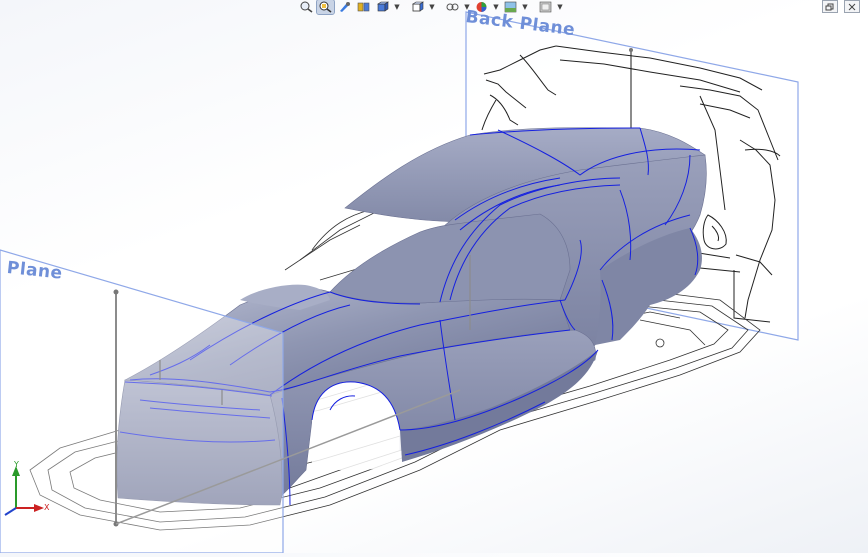 The width and height of the screenshot is (868, 557). I want to click on edit-appearance-dropdown-icon: ▼, so click(496, 7).